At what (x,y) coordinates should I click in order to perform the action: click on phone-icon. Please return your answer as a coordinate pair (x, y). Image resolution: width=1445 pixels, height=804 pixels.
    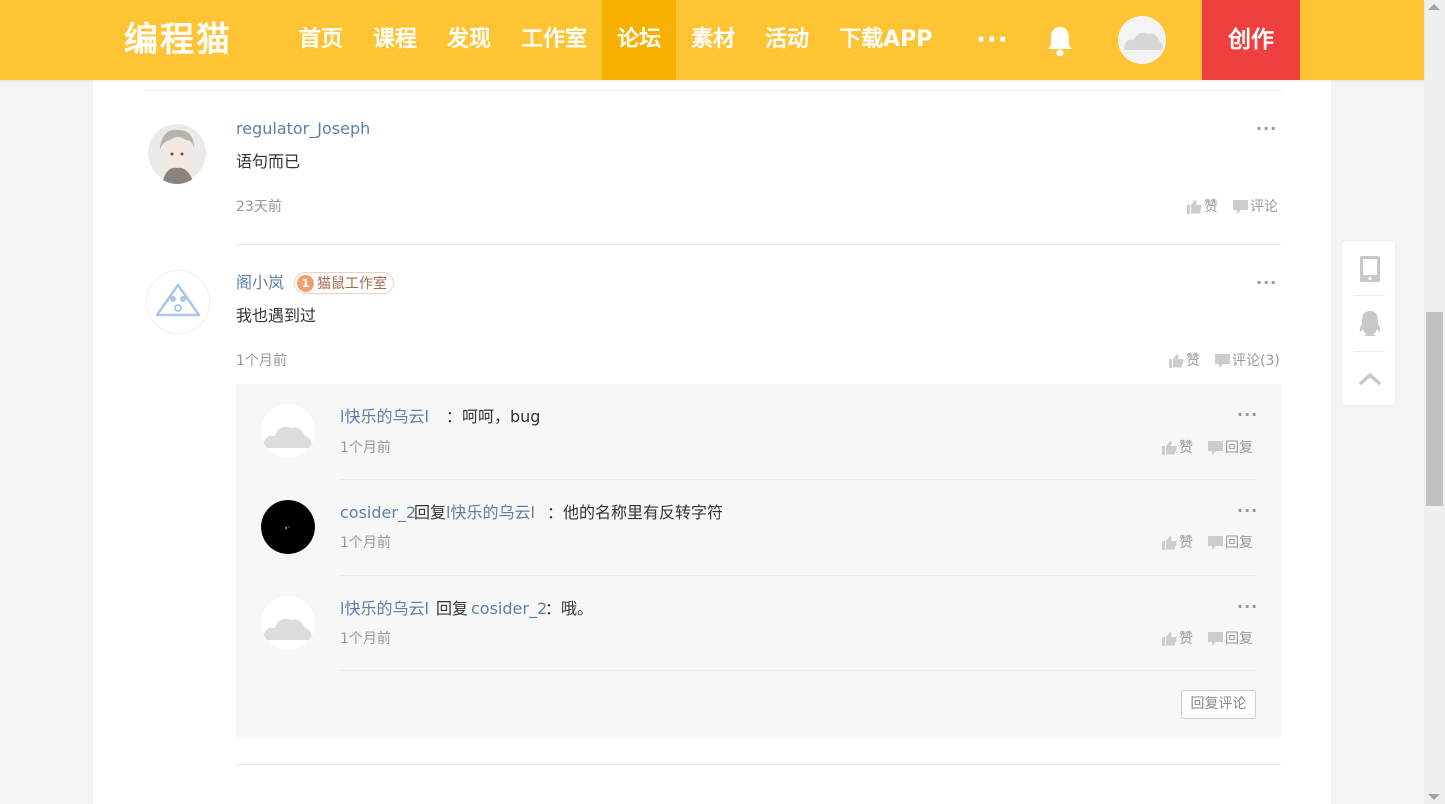
    Looking at the image, I should click on (1369, 268).